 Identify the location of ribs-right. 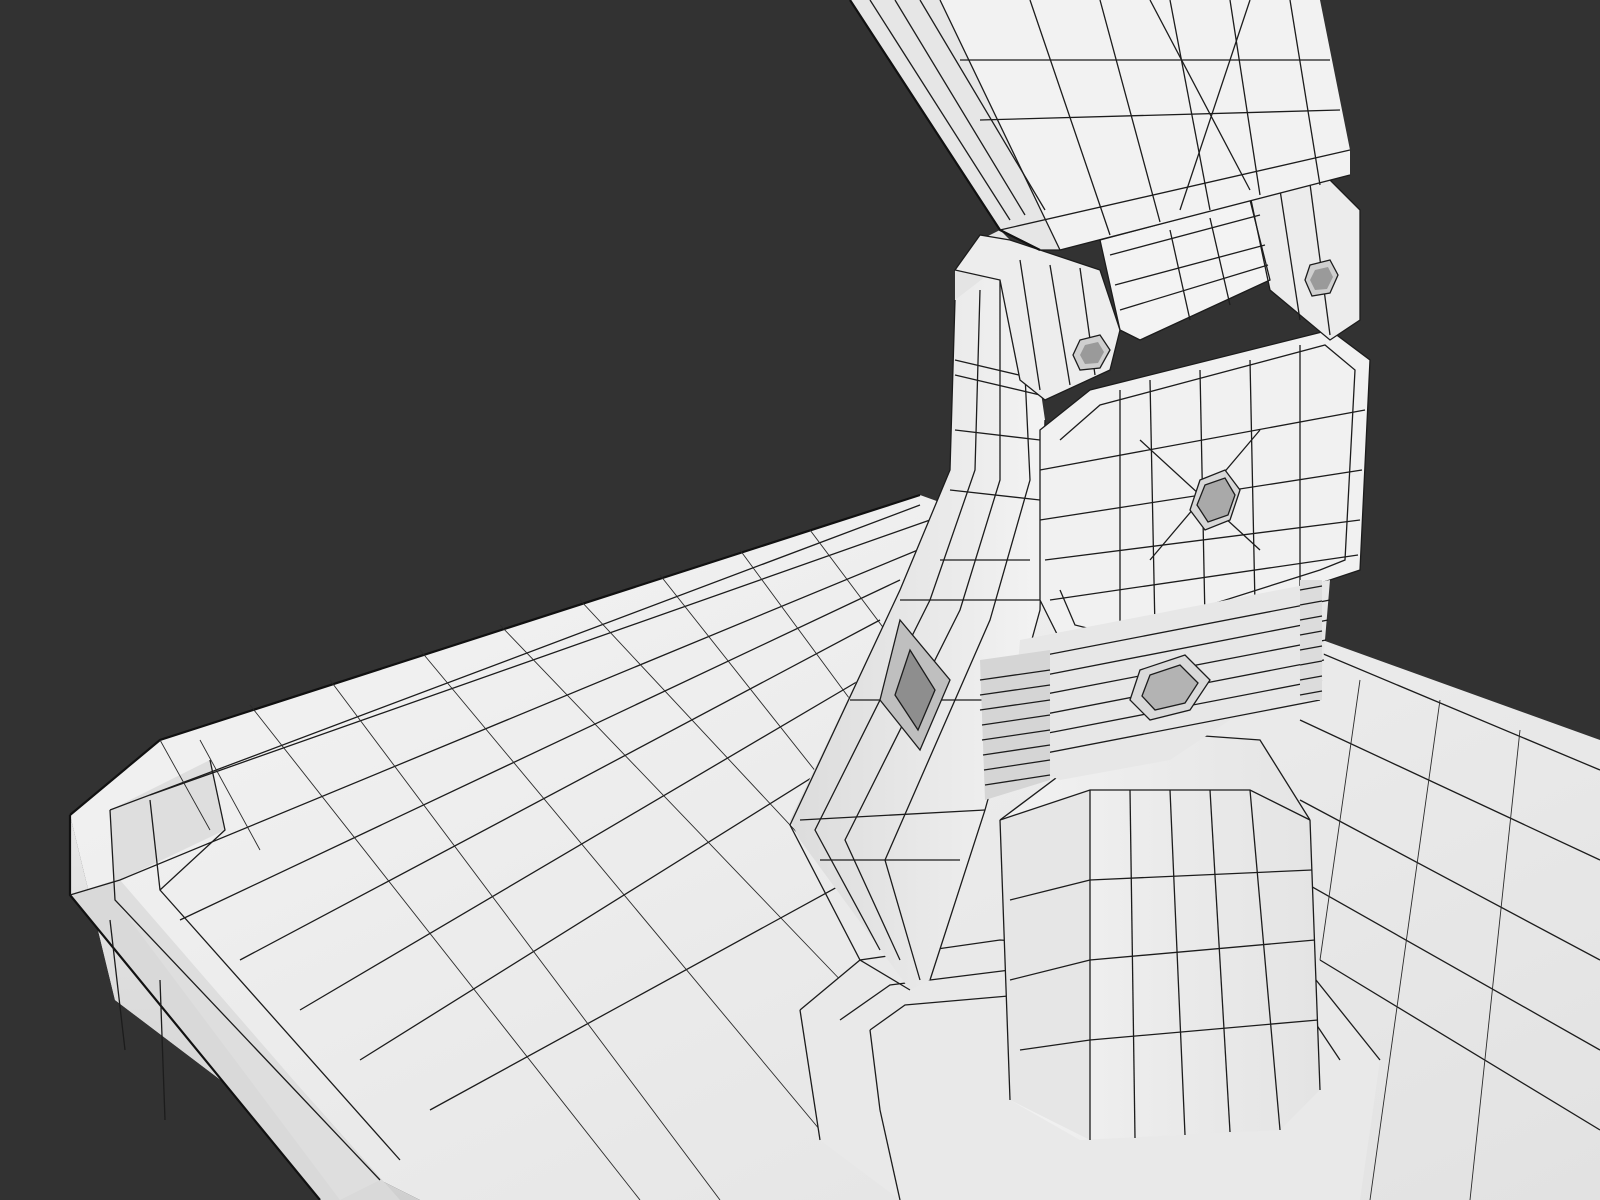
(1311, 640).